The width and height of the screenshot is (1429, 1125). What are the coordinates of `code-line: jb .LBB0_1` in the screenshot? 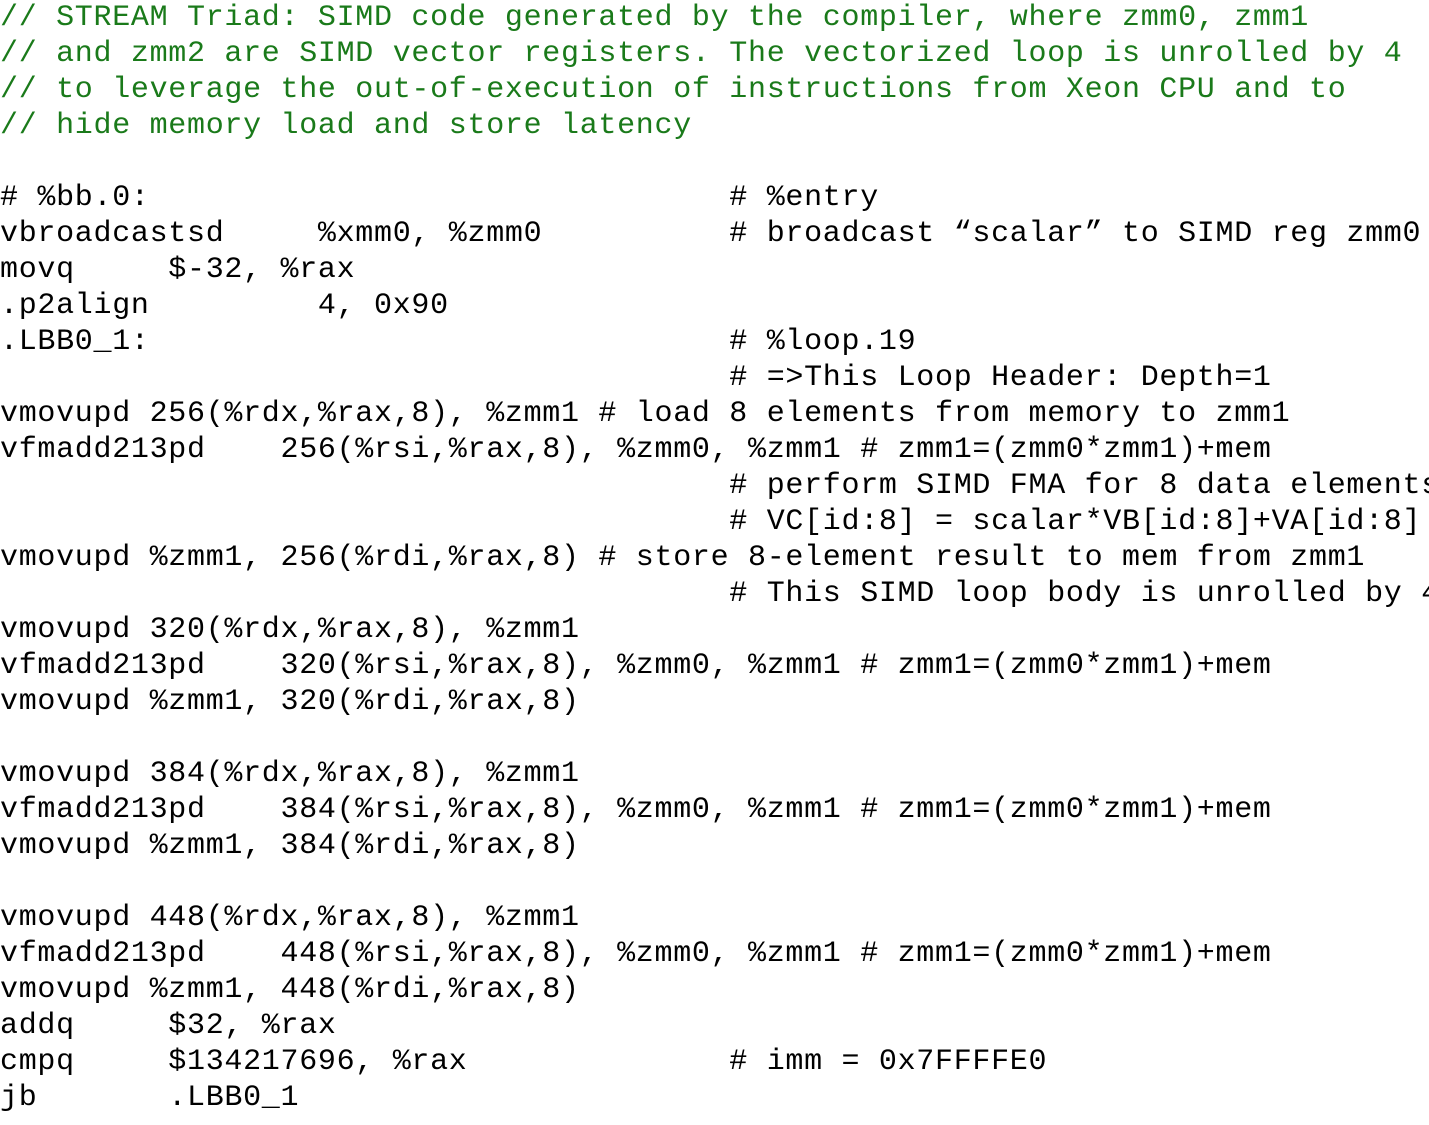 It's located at (150, 1098).